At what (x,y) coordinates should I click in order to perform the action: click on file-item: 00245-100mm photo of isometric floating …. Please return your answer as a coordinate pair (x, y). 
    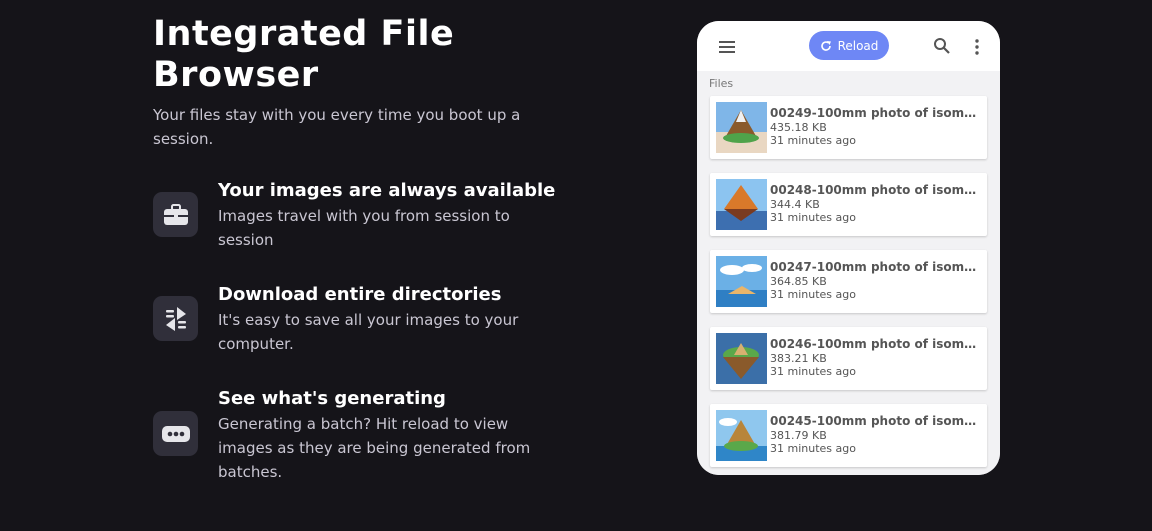
    Looking at the image, I should click on (848, 435).